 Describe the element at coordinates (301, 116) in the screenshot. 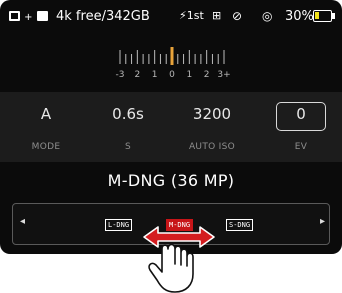

I see `ev-highlight-box` at that location.